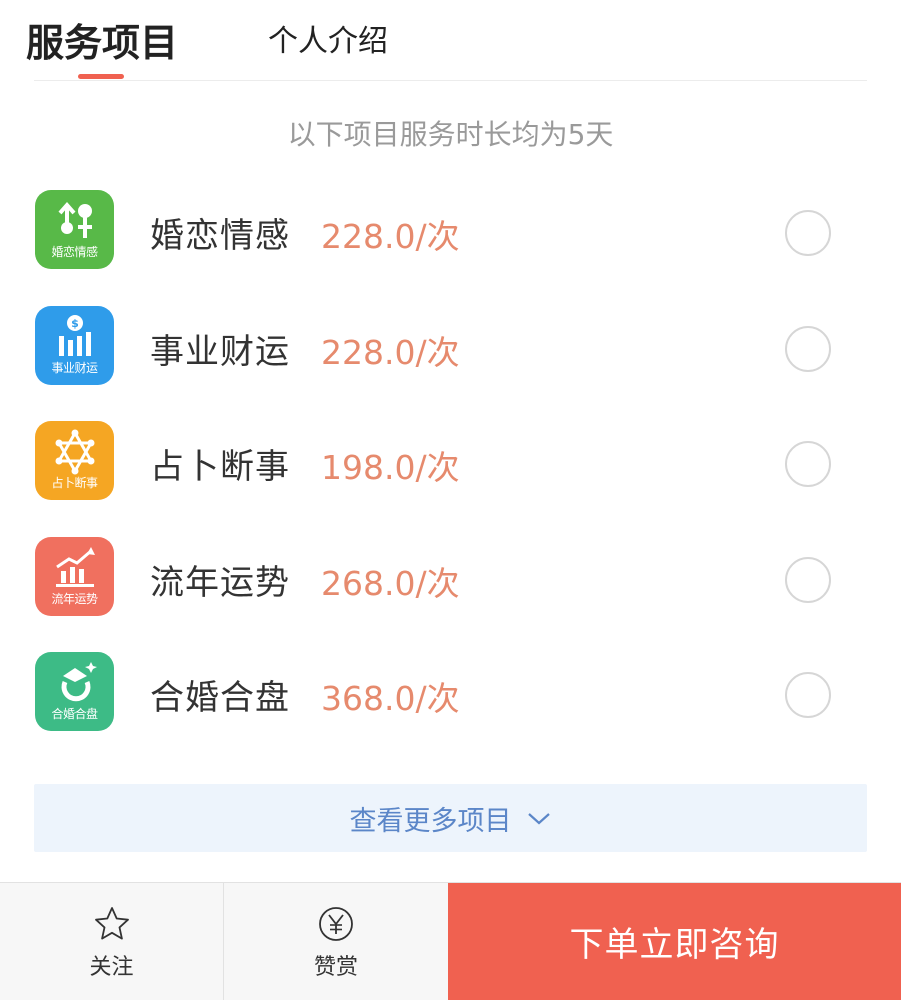 The width and height of the screenshot is (901, 1000). I want to click on service-name: 事业财运, so click(220, 351).